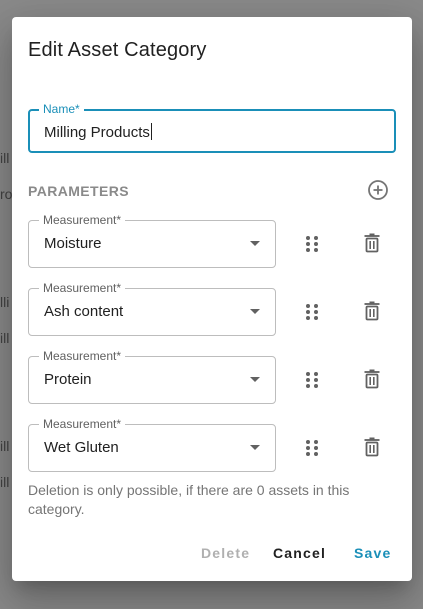  What do you see at coordinates (152, 376) in the screenshot?
I see `measurement-select: Measurement* Protein` at bounding box center [152, 376].